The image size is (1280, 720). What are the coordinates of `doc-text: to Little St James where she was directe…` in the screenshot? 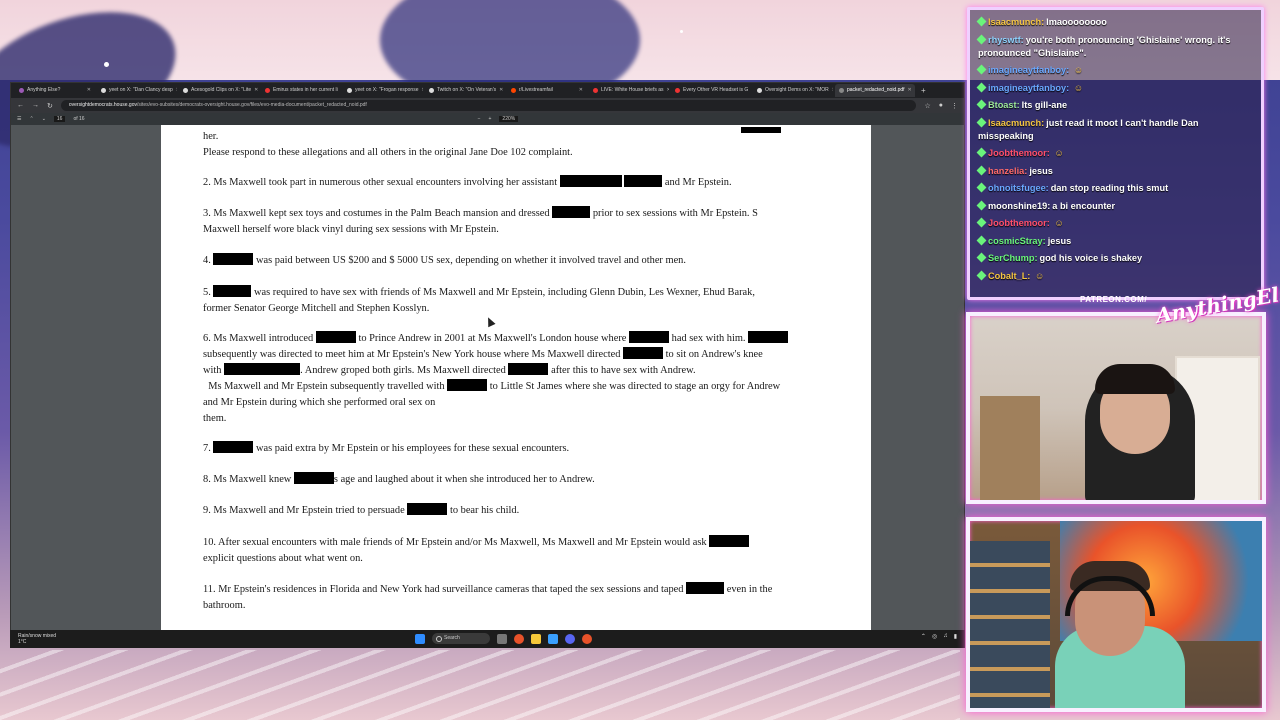 It's located at (635, 386).